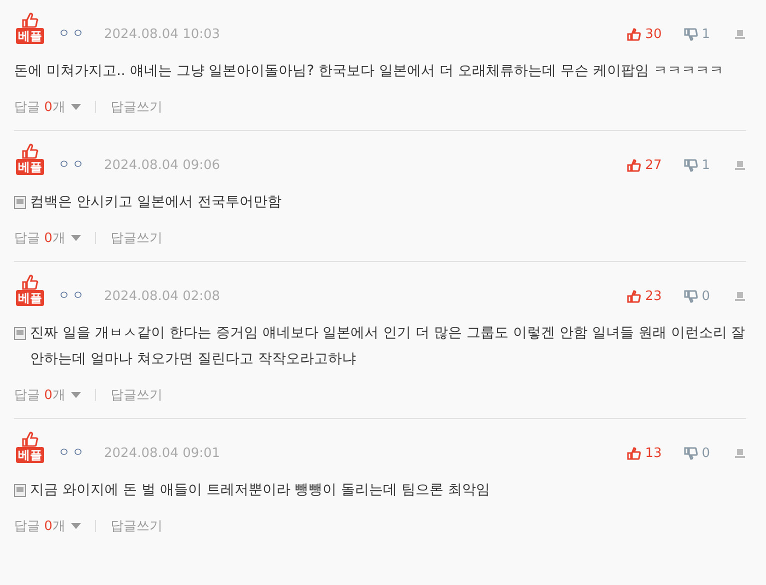 The image size is (766, 585). What do you see at coordinates (162, 454) in the screenshot?
I see `comment-date: 2024.08.04 09:01` at bounding box center [162, 454].